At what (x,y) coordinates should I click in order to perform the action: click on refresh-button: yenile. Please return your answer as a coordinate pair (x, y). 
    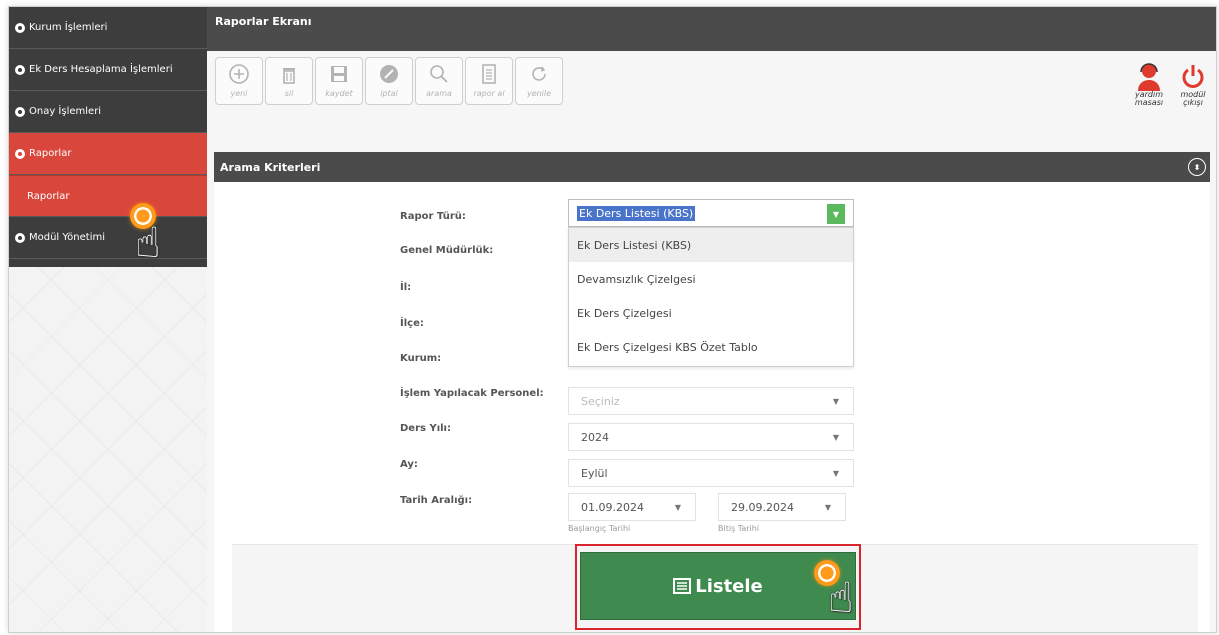
    Looking at the image, I should click on (539, 81).